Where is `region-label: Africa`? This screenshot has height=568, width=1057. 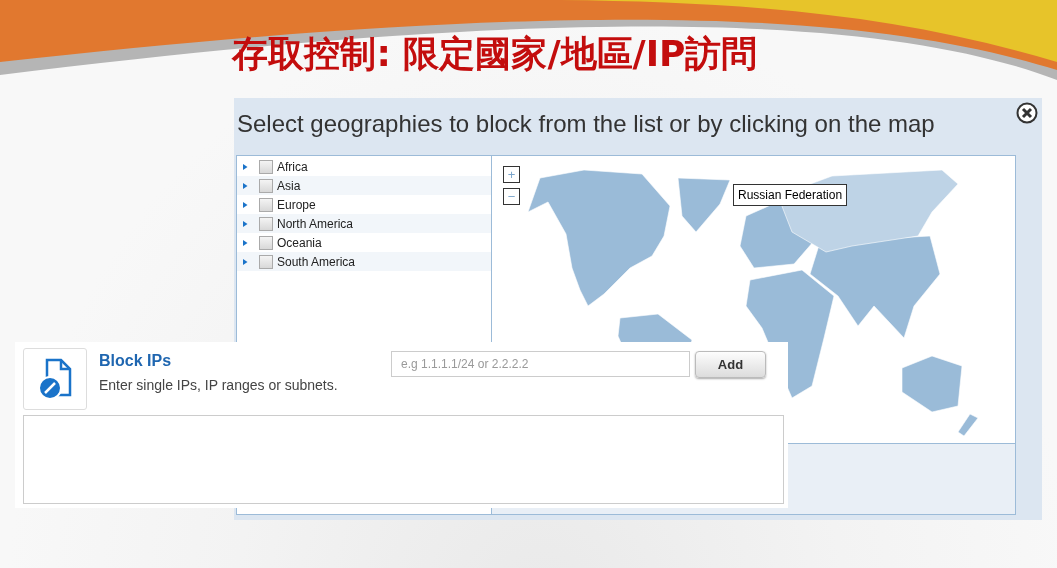
region-label: Africa is located at coordinates (292, 166).